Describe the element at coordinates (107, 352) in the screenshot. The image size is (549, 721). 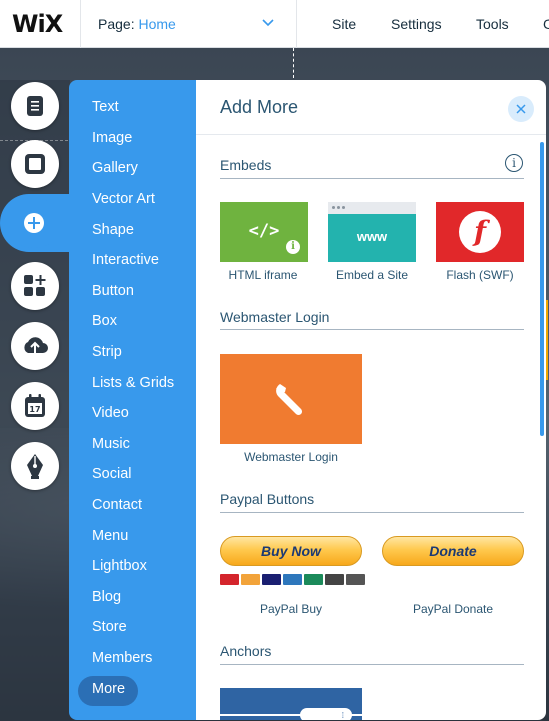
I see `category-strip: Strip` at that location.